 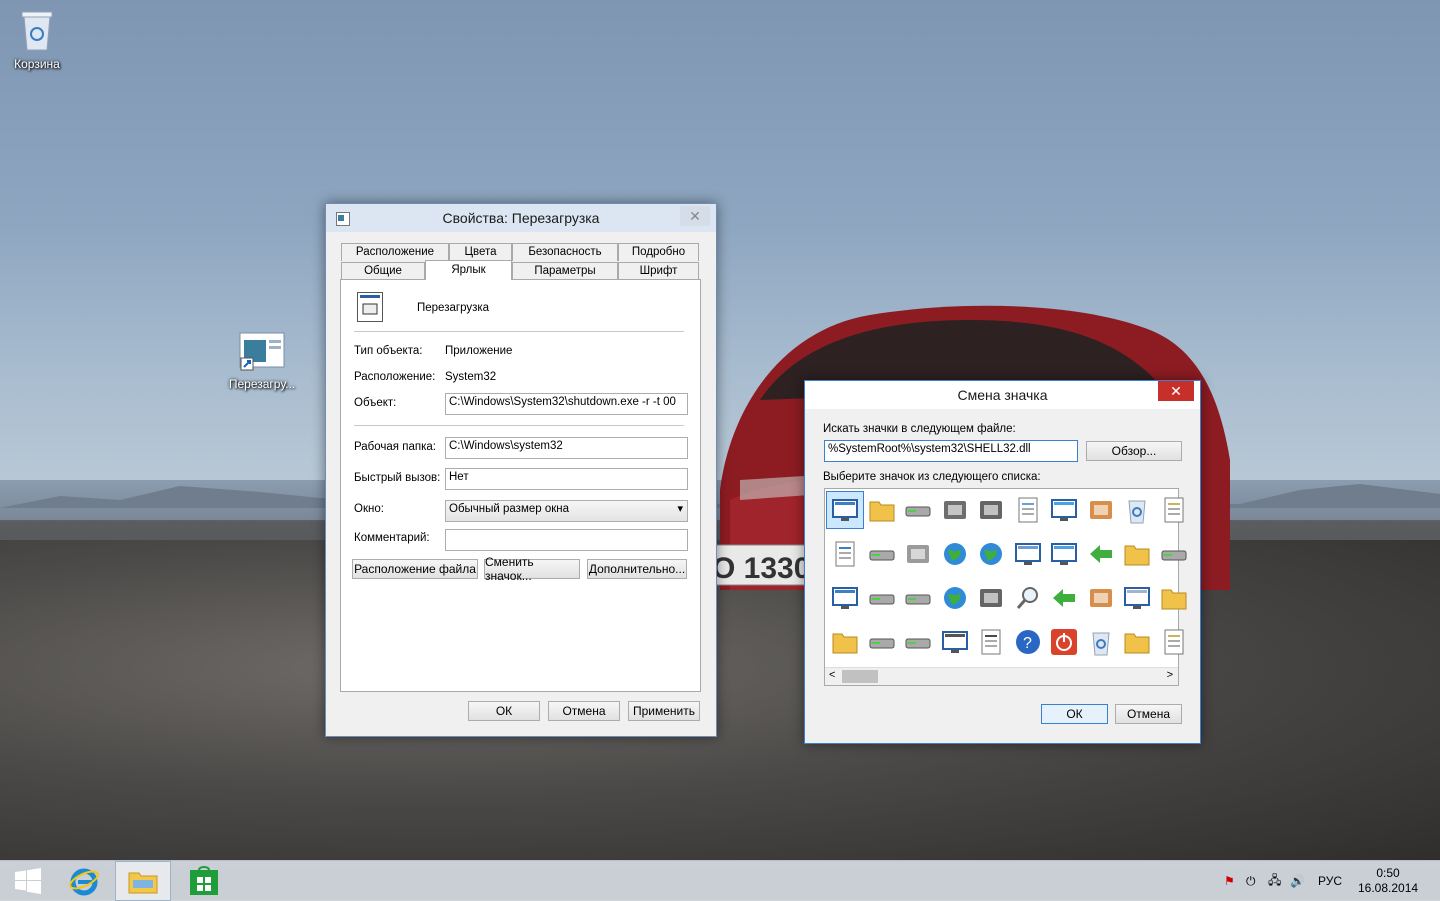 I want to click on hotkey-field: Нет, so click(x=566, y=479).